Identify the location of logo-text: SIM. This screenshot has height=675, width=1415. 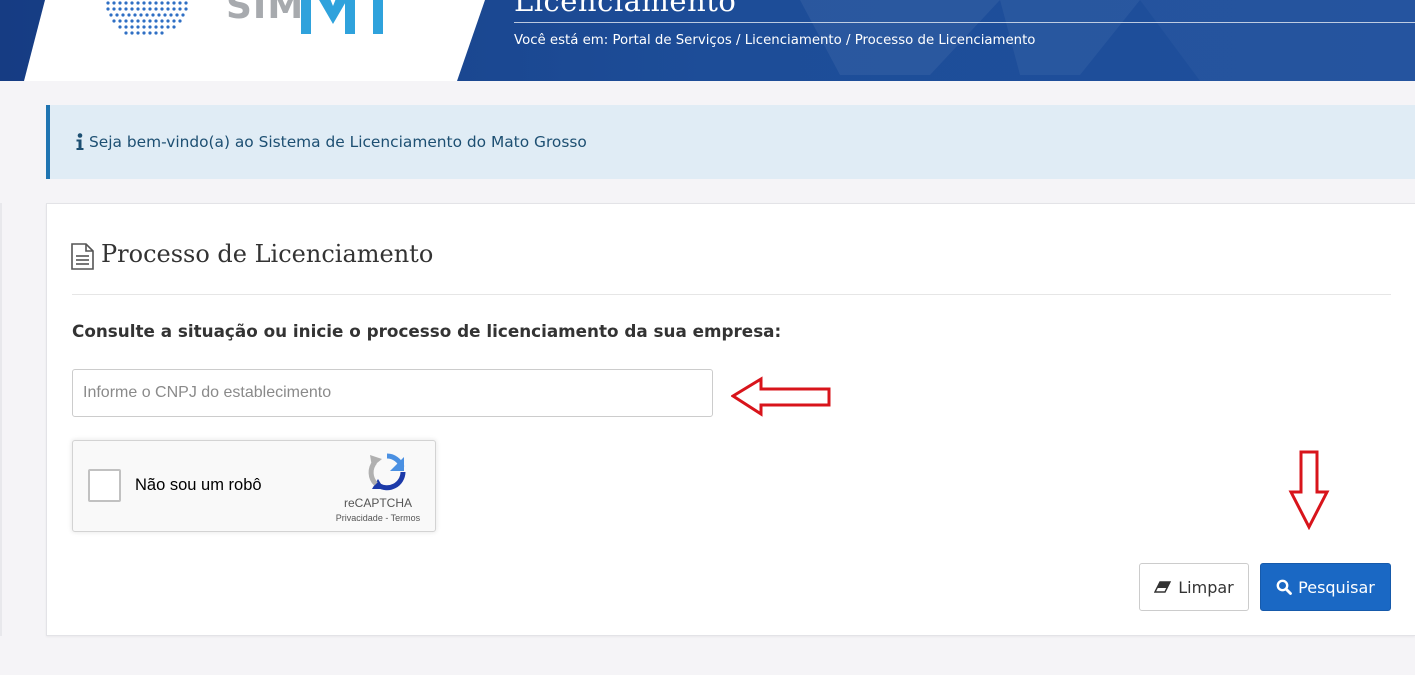
(265, 13).